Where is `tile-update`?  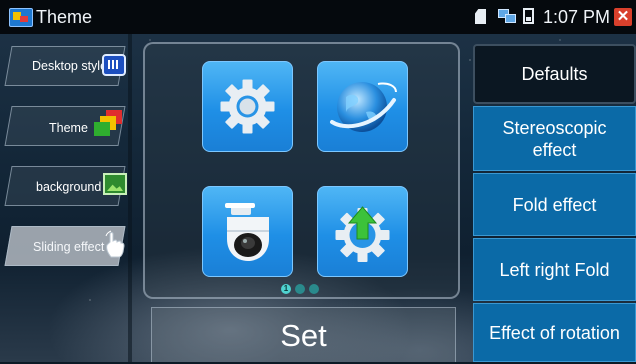 tile-update is located at coordinates (362, 231).